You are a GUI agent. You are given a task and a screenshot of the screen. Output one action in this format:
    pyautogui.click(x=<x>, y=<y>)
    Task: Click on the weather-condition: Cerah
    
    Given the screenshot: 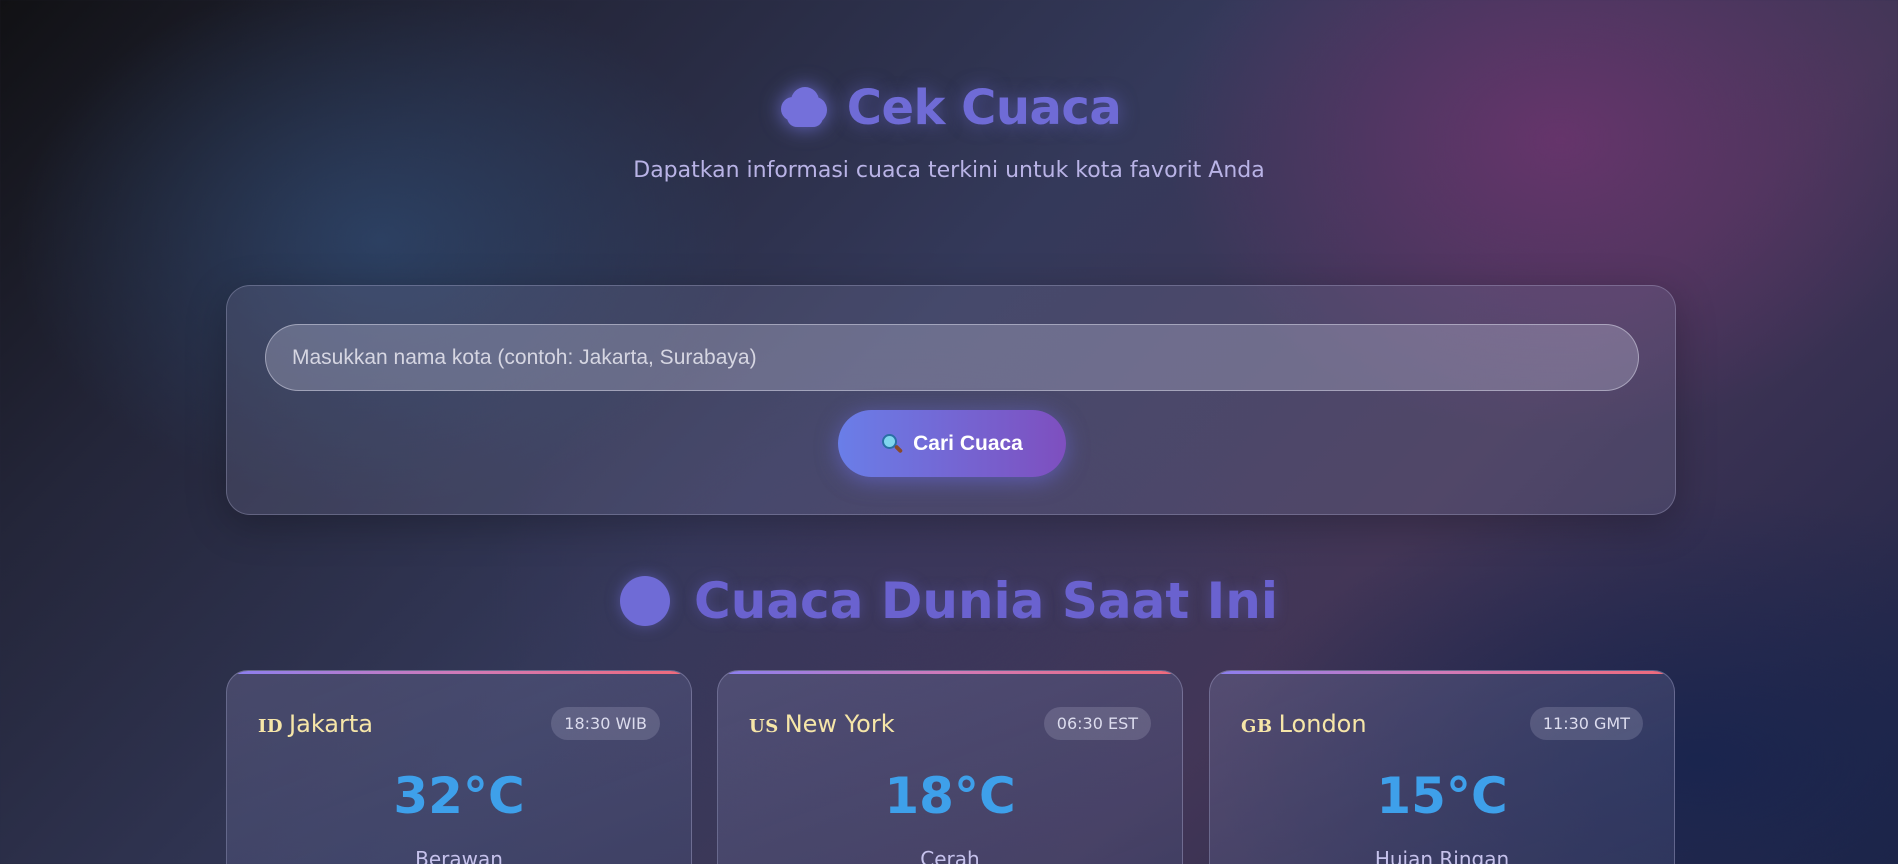 What is the action you would take?
    pyautogui.click(x=950, y=855)
    